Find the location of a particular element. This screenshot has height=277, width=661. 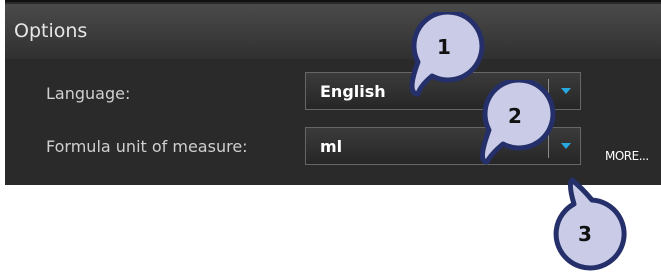

callout-2-icon: 2 is located at coordinates (518, 122).